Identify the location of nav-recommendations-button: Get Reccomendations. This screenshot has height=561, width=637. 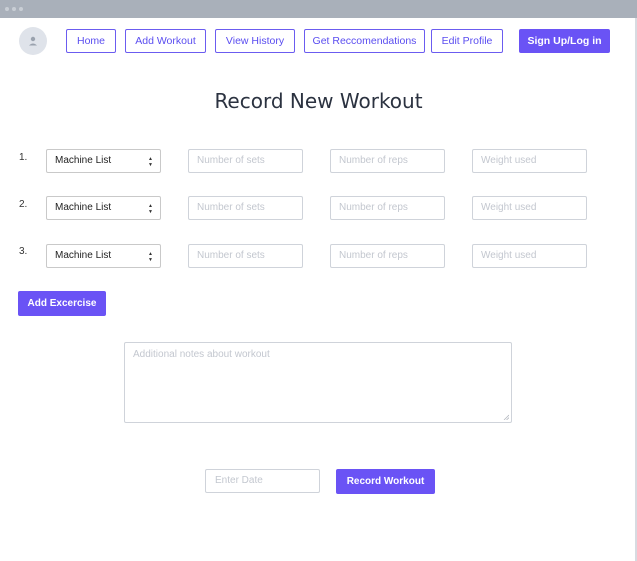
(364, 41).